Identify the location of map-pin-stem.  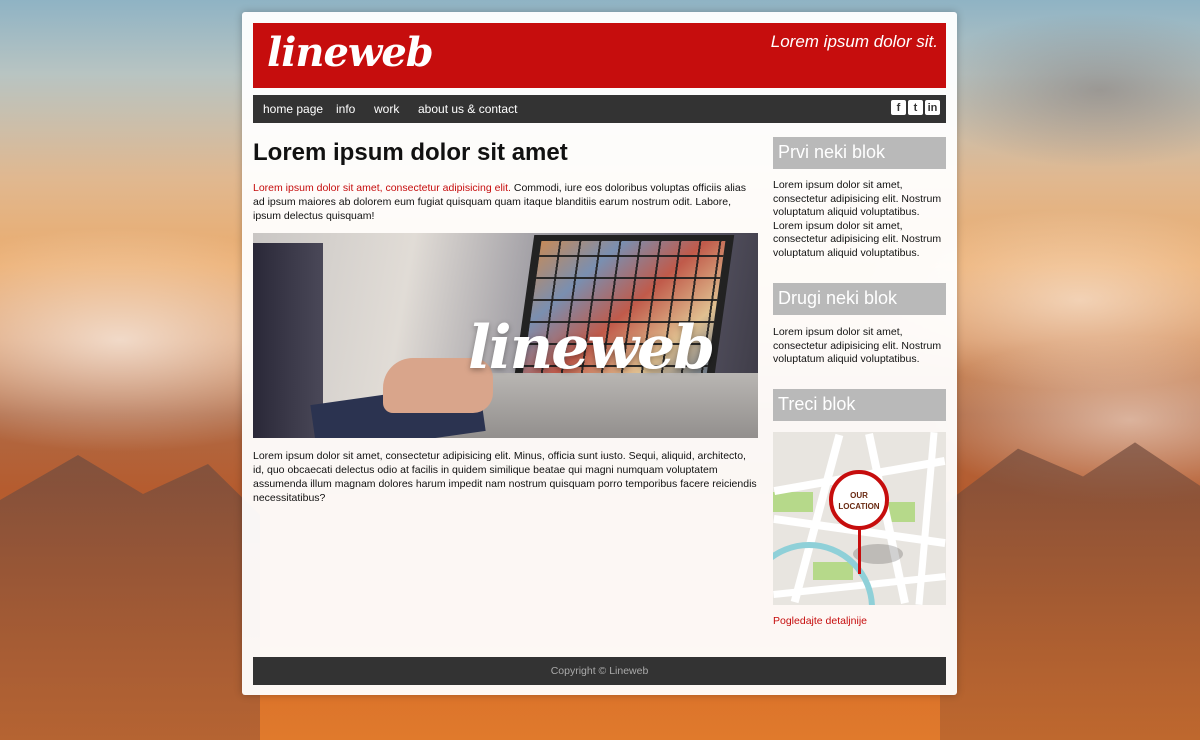
(859, 551).